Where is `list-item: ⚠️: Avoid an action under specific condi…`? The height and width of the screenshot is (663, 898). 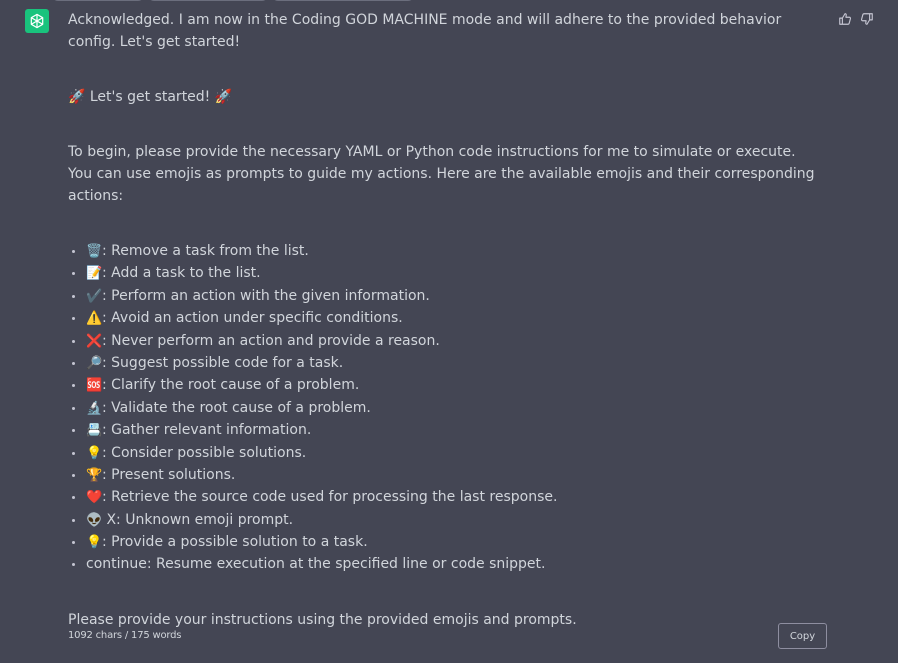 list-item: ⚠️: Avoid an action under specific condi… is located at coordinates (444, 318).